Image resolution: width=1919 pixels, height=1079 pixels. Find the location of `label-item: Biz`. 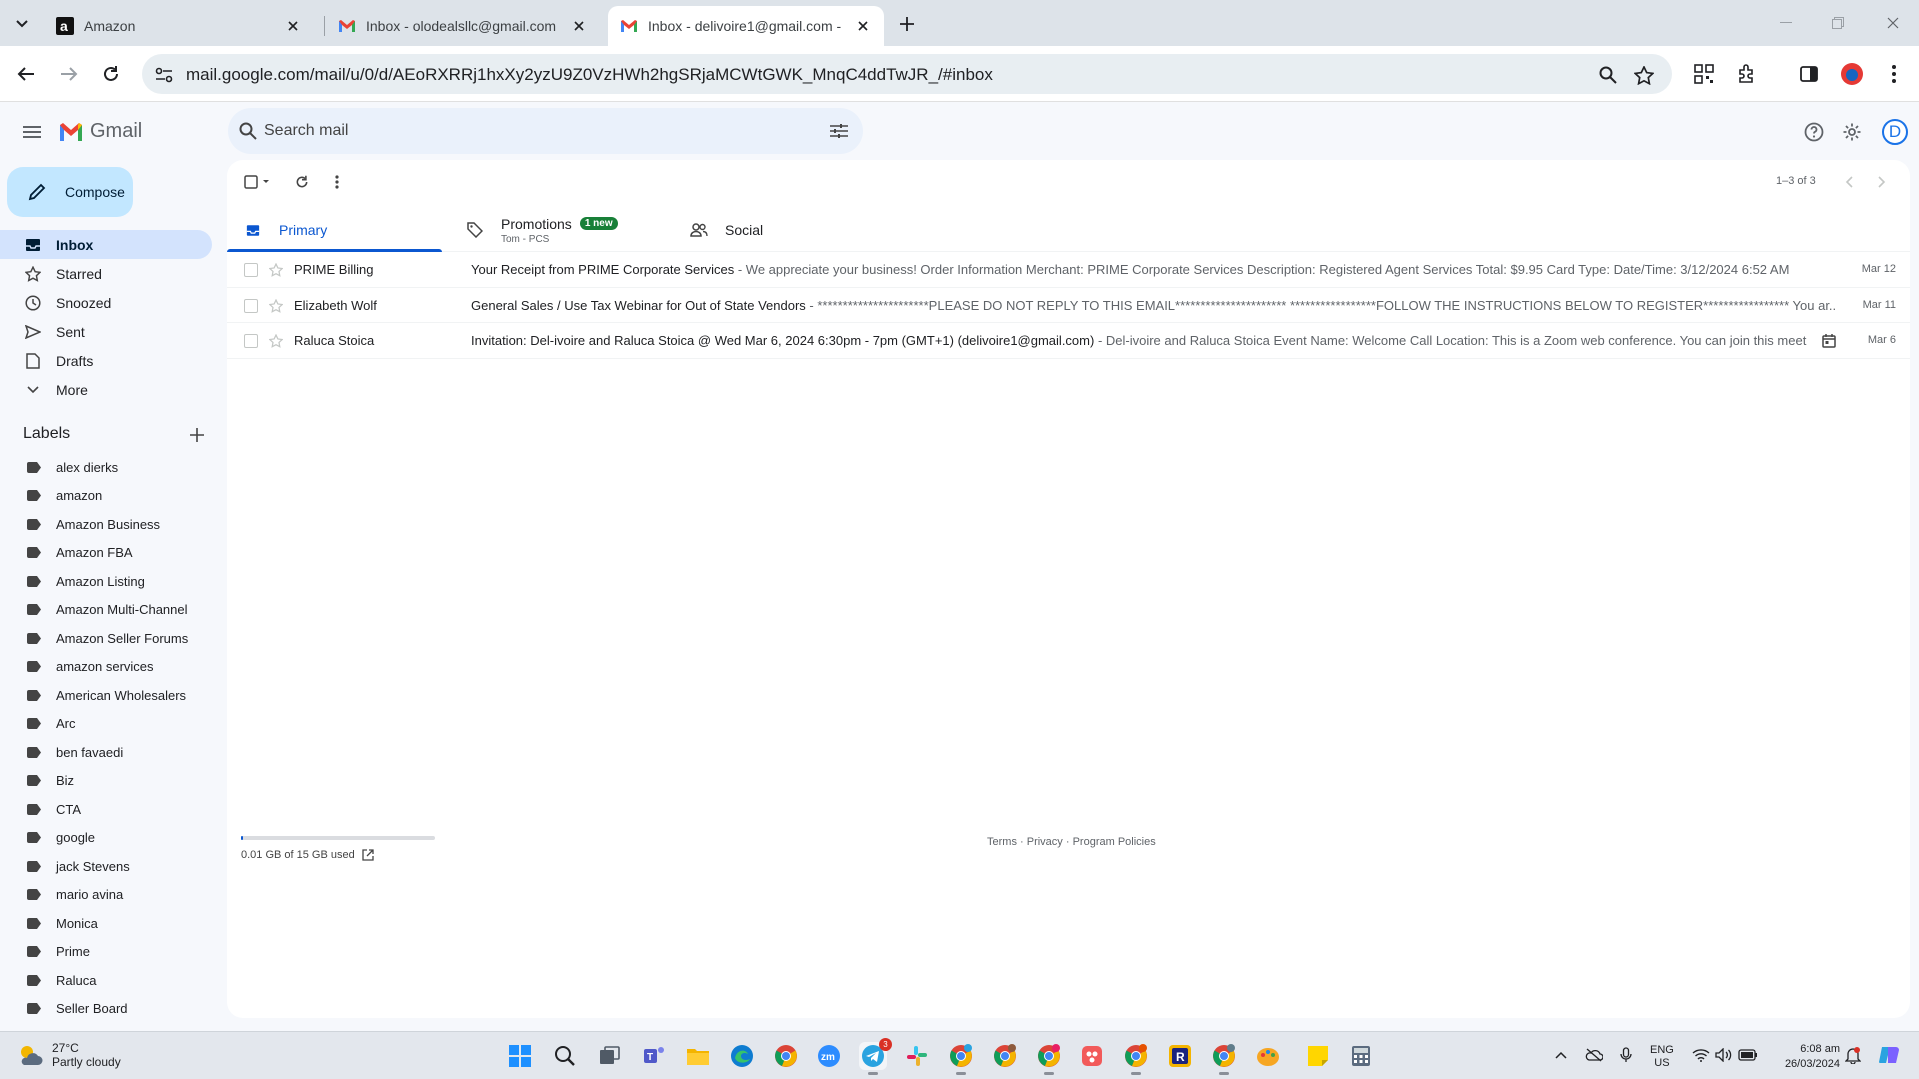

label-item: Biz is located at coordinates (106, 781).